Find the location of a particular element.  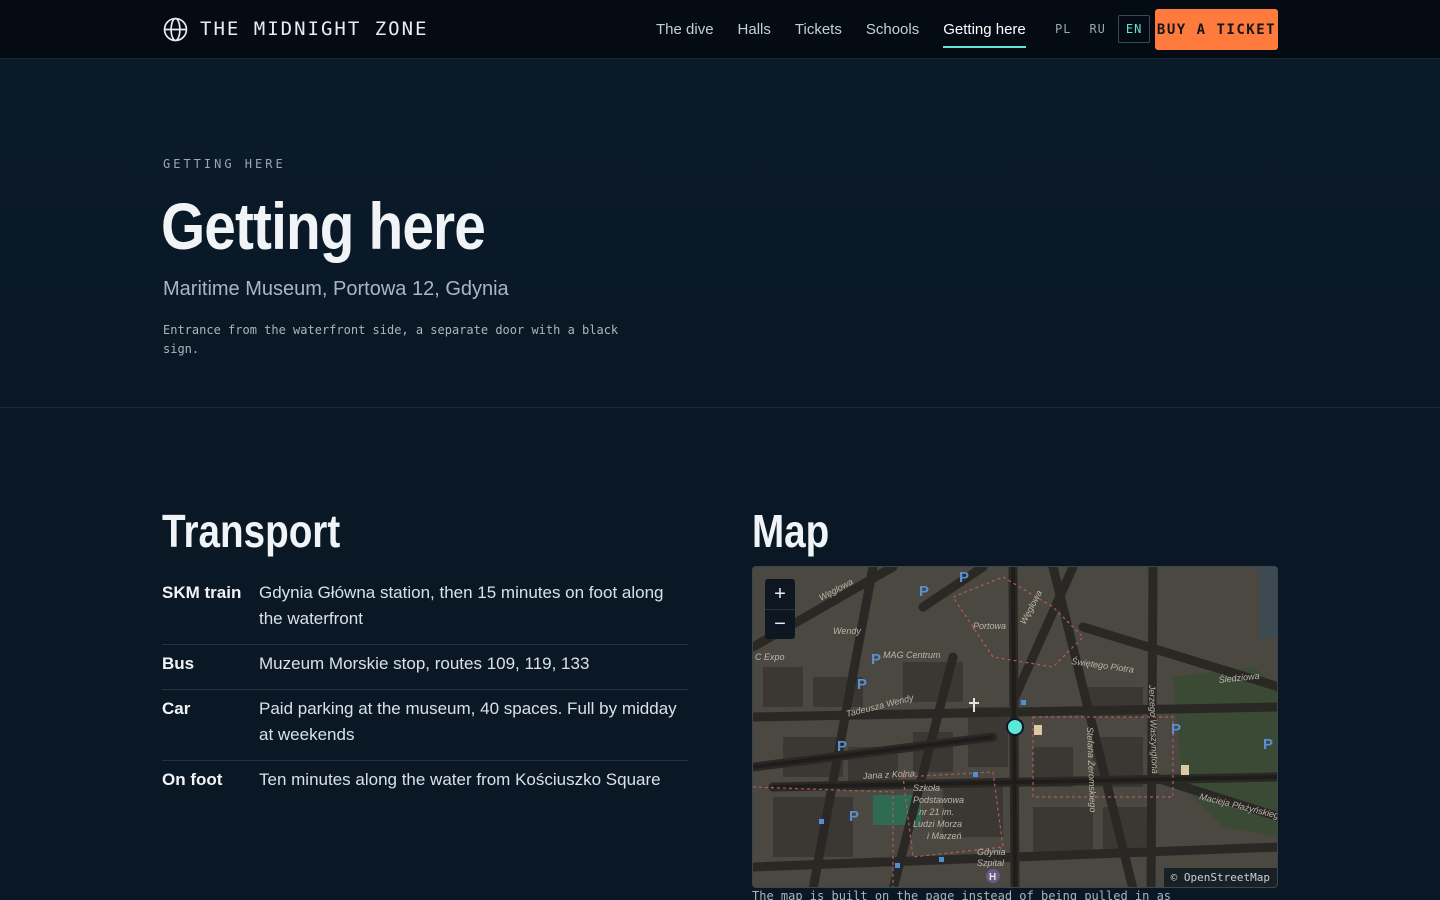

map-label-szkola4: Ludzi Morza is located at coordinates (937, 824).